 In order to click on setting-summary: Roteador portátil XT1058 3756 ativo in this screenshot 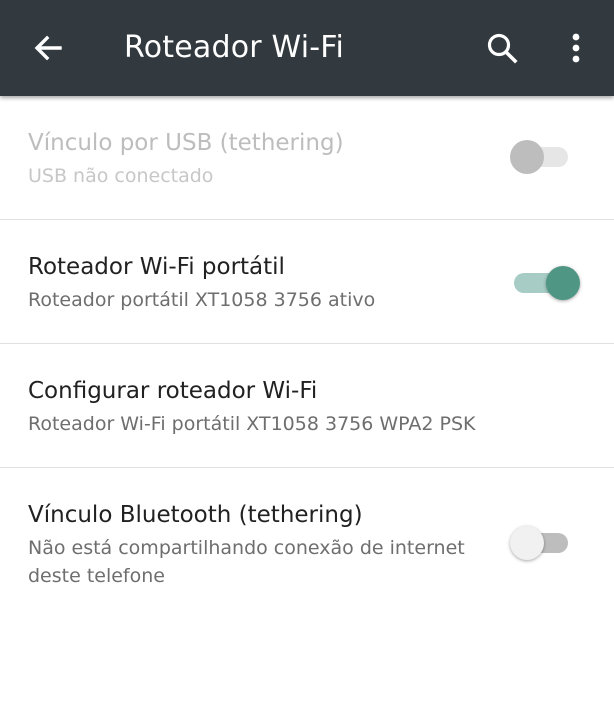, I will do `click(202, 300)`.